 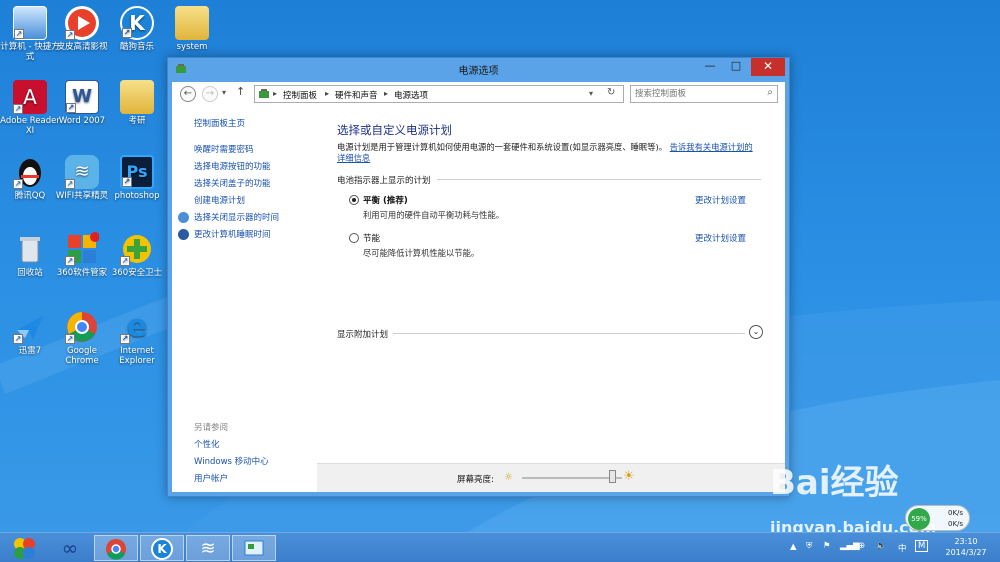 I want to click on folder-icon, so click(x=137, y=97).